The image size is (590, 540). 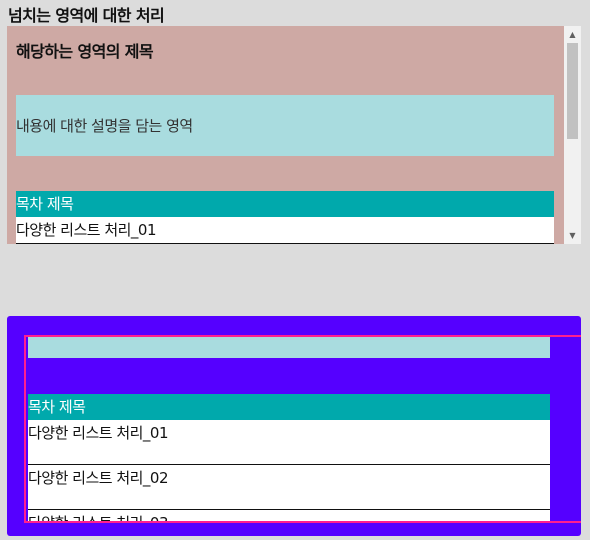 I want to click on scrollbar-thumb, so click(x=572, y=91).